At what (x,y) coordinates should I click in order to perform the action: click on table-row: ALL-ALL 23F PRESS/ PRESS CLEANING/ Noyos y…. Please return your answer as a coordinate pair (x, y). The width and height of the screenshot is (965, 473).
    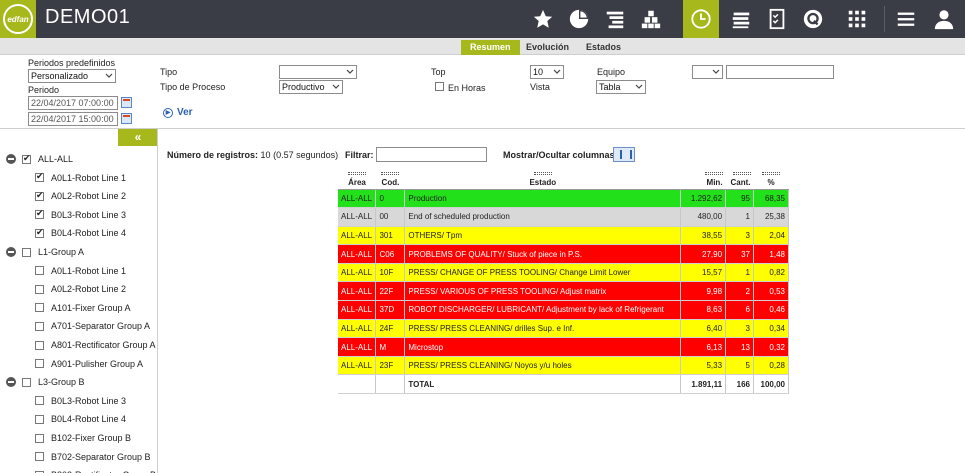
    Looking at the image, I should click on (563, 366).